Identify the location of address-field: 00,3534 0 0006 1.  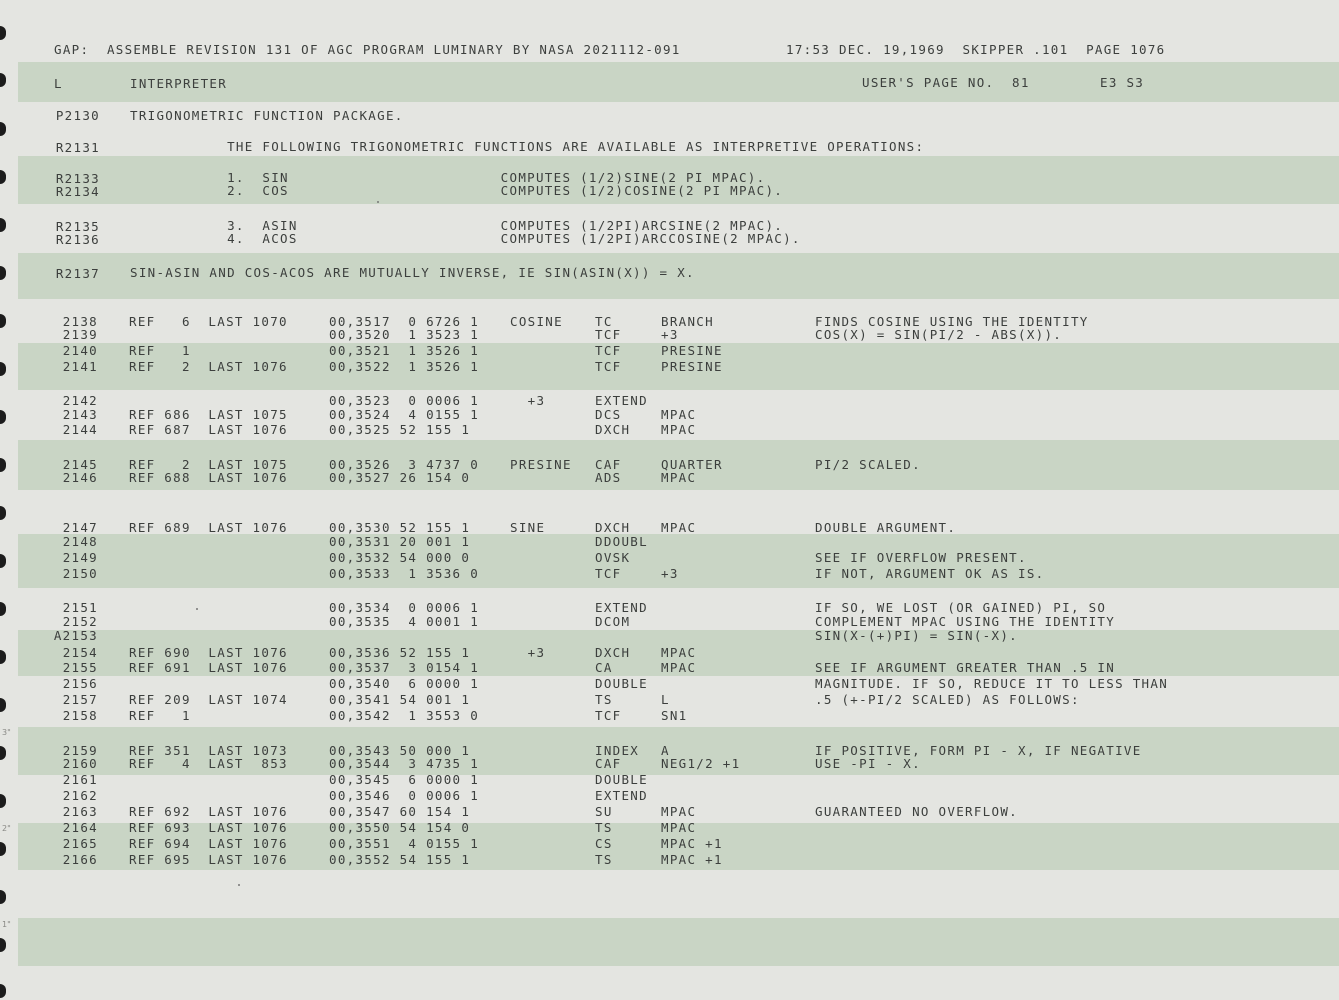
(404, 607).